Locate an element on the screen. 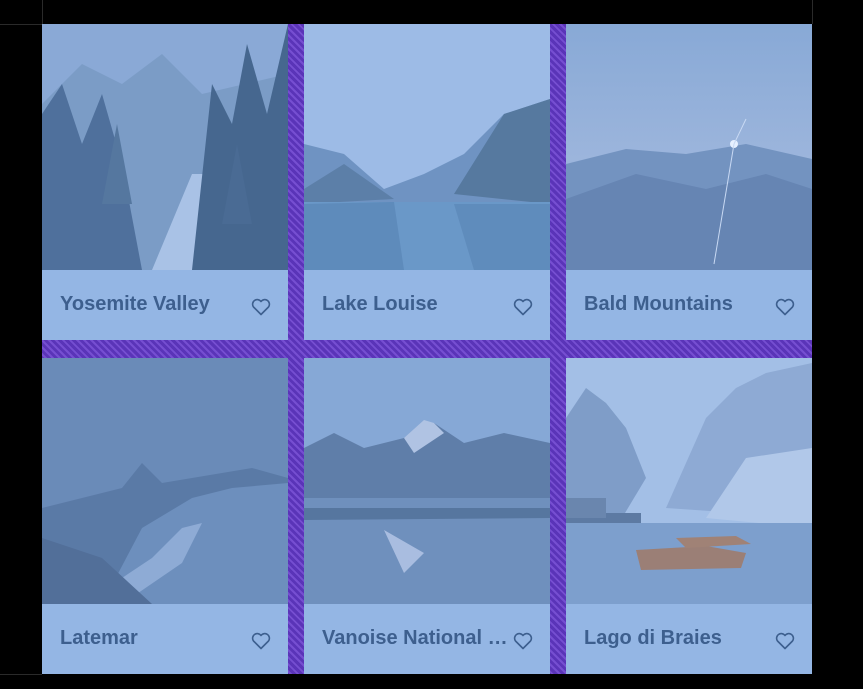 This screenshot has height=689, width=863. card-footer: Bald Mountains is located at coordinates (689, 305).